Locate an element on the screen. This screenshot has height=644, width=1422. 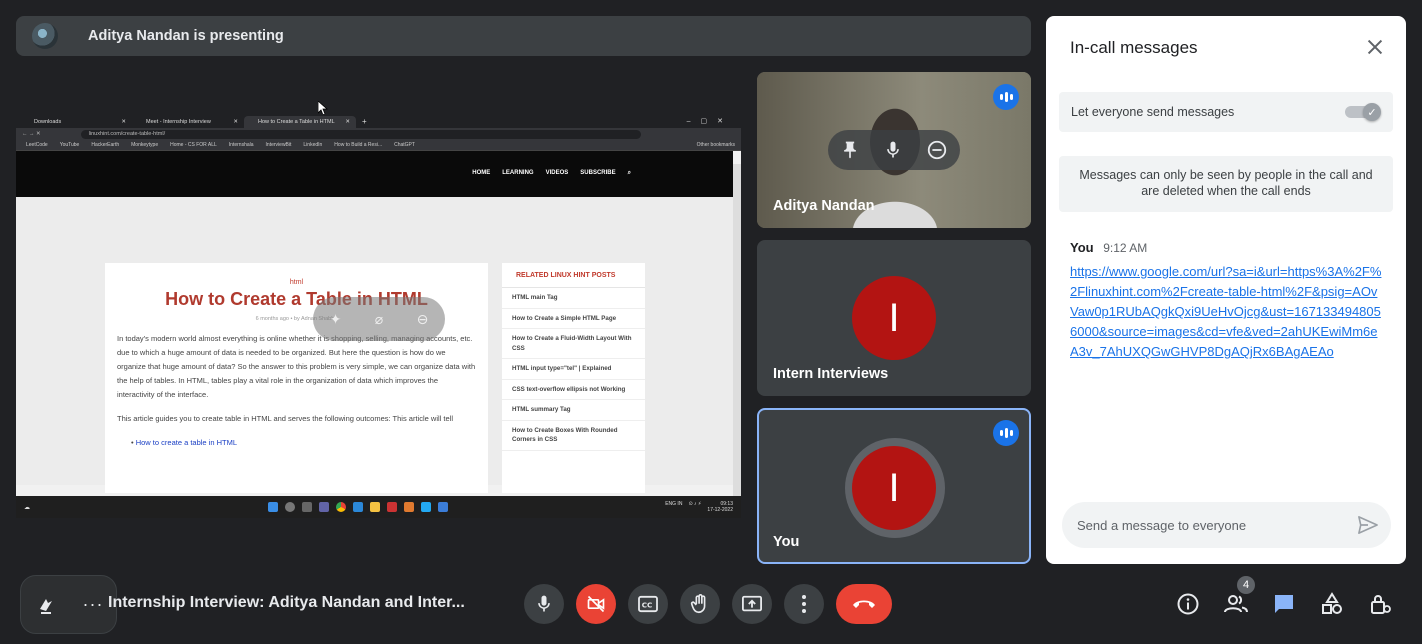
browser-tab: Meet - Internship Interview ✕ is located at coordinates (188, 122).